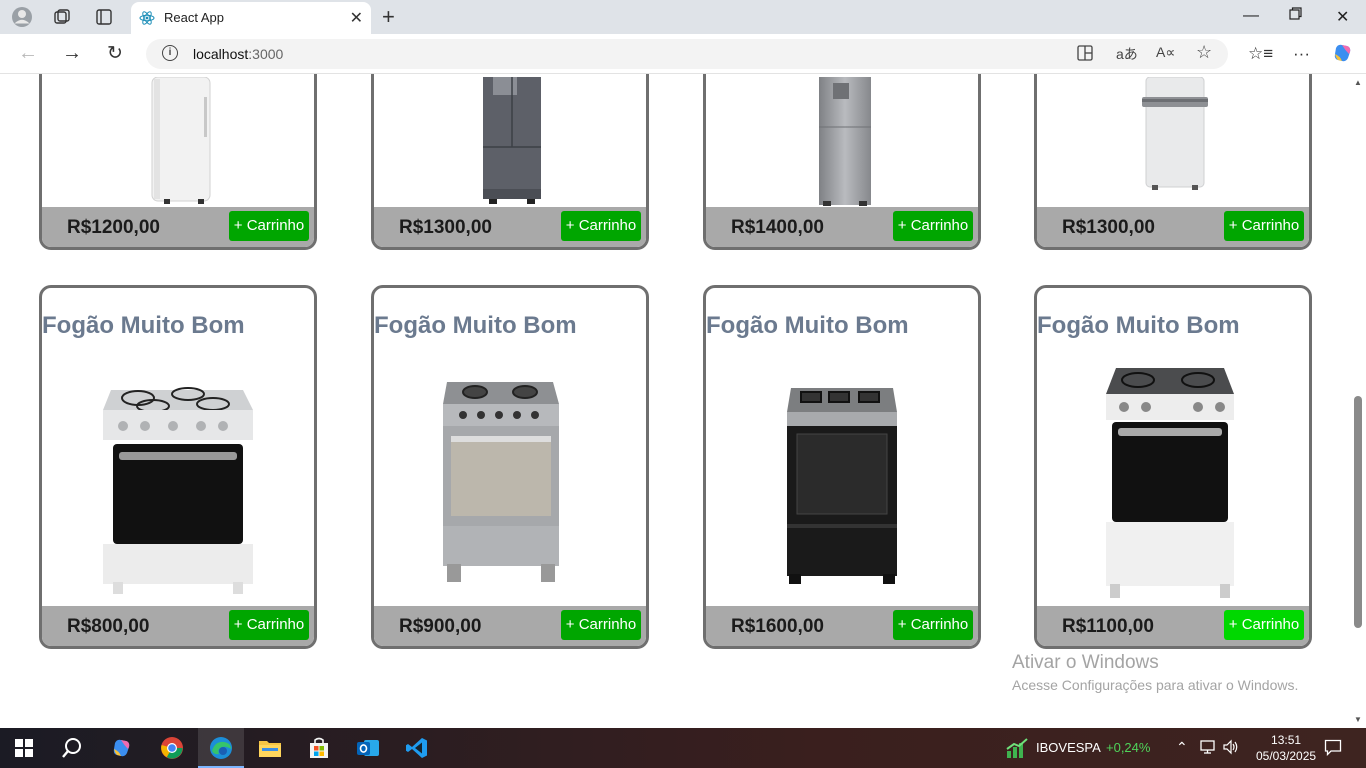  What do you see at coordinates (270, 748) in the screenshot?
I see `file-explorer-icon` at bounding box center [270, 748].